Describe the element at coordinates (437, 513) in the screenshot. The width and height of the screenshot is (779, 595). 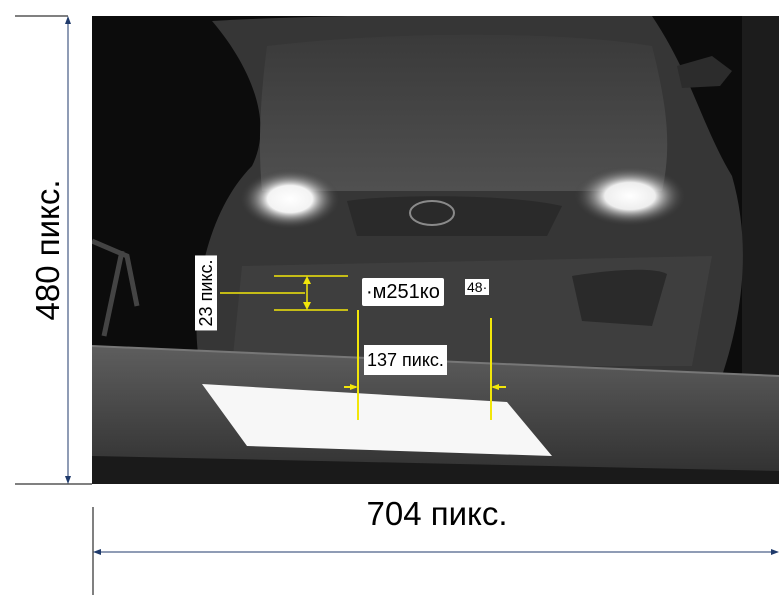
I see `image-width-label: 704 пикс.` at that location.